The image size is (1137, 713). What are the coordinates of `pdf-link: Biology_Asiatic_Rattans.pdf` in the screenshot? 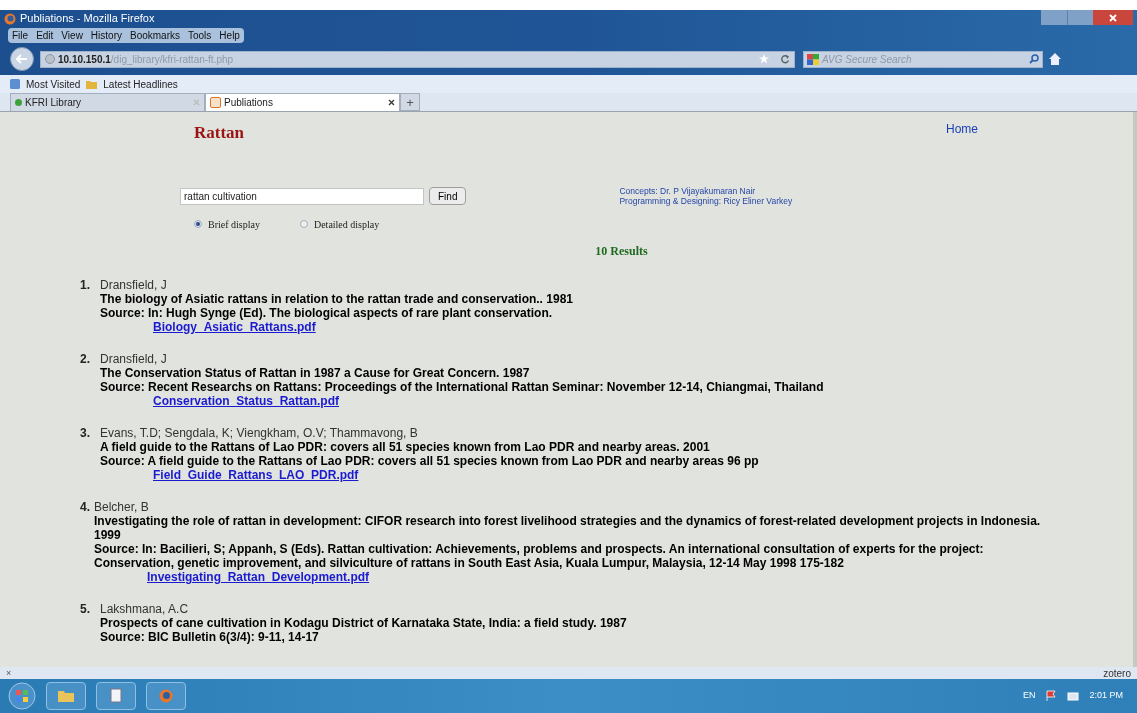 It's located at (234, 327).